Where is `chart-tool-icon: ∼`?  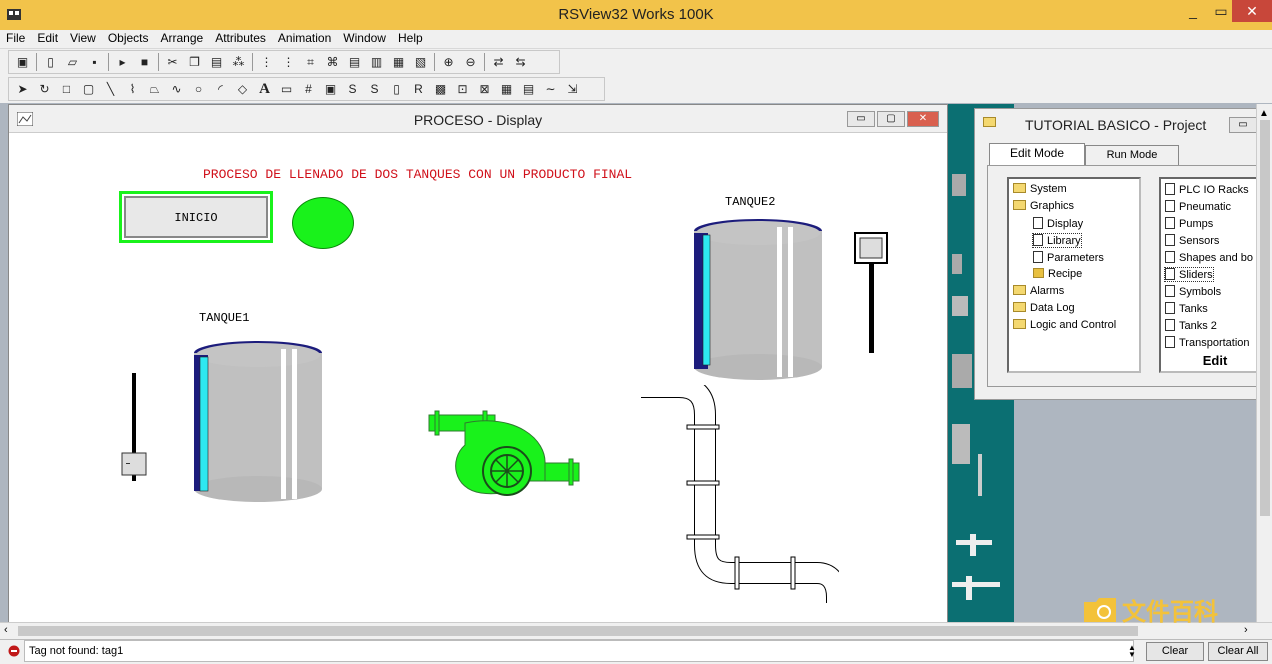 chart-tool-icon: ∼ is located at coordinates (550, 89).